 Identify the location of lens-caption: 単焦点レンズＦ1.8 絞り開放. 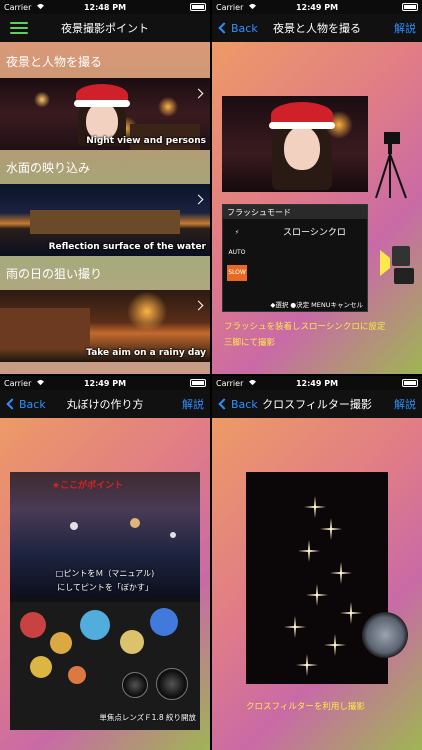
(147, 717).